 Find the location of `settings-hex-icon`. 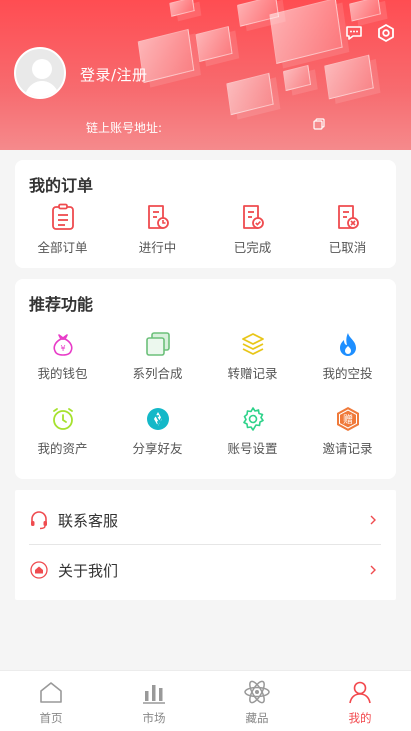

settings-hex-icon is located at coordinates (386, 33).